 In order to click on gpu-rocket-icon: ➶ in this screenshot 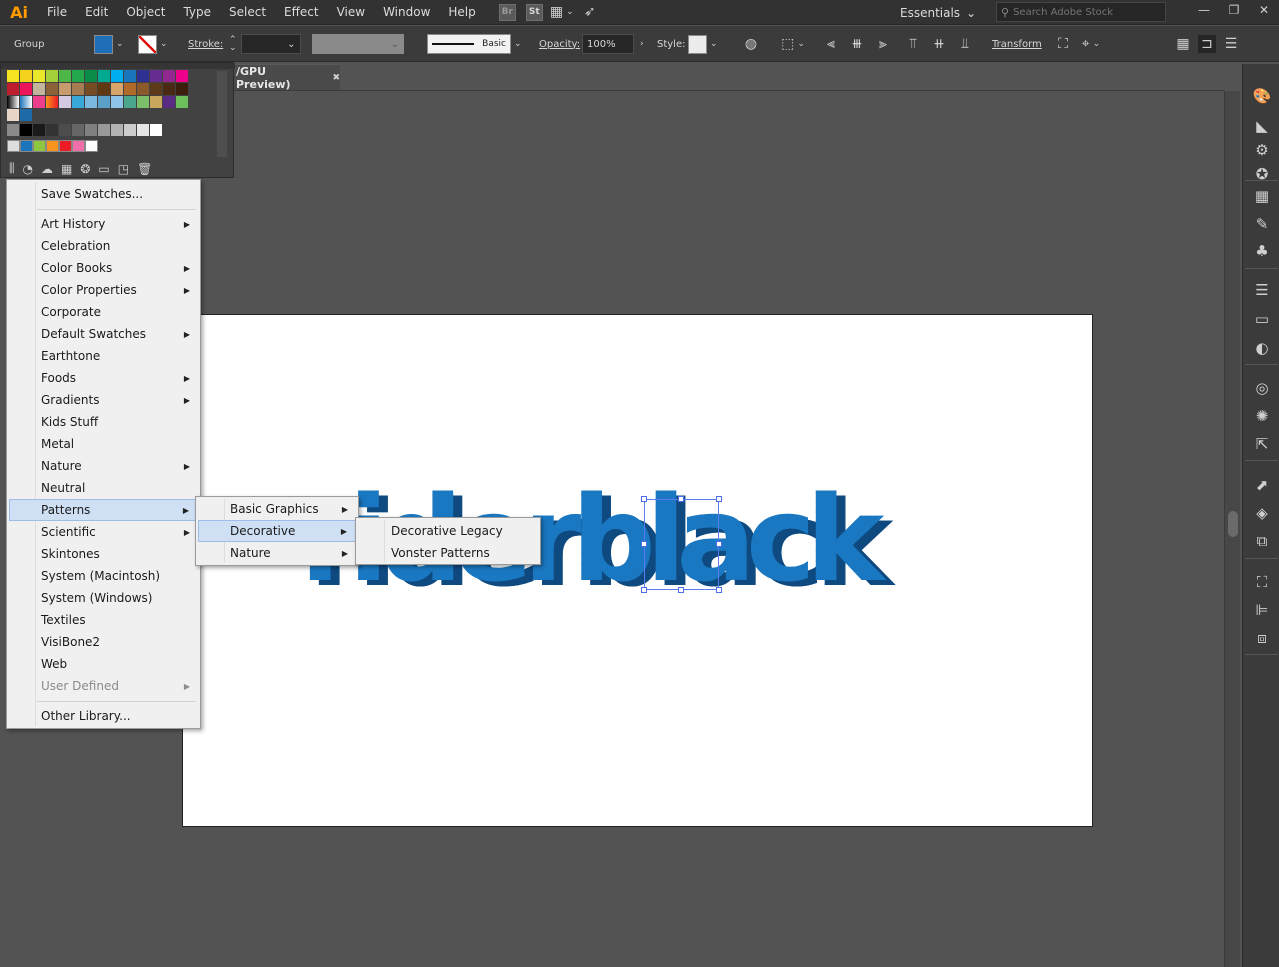, I will do `click(590, 12)`.